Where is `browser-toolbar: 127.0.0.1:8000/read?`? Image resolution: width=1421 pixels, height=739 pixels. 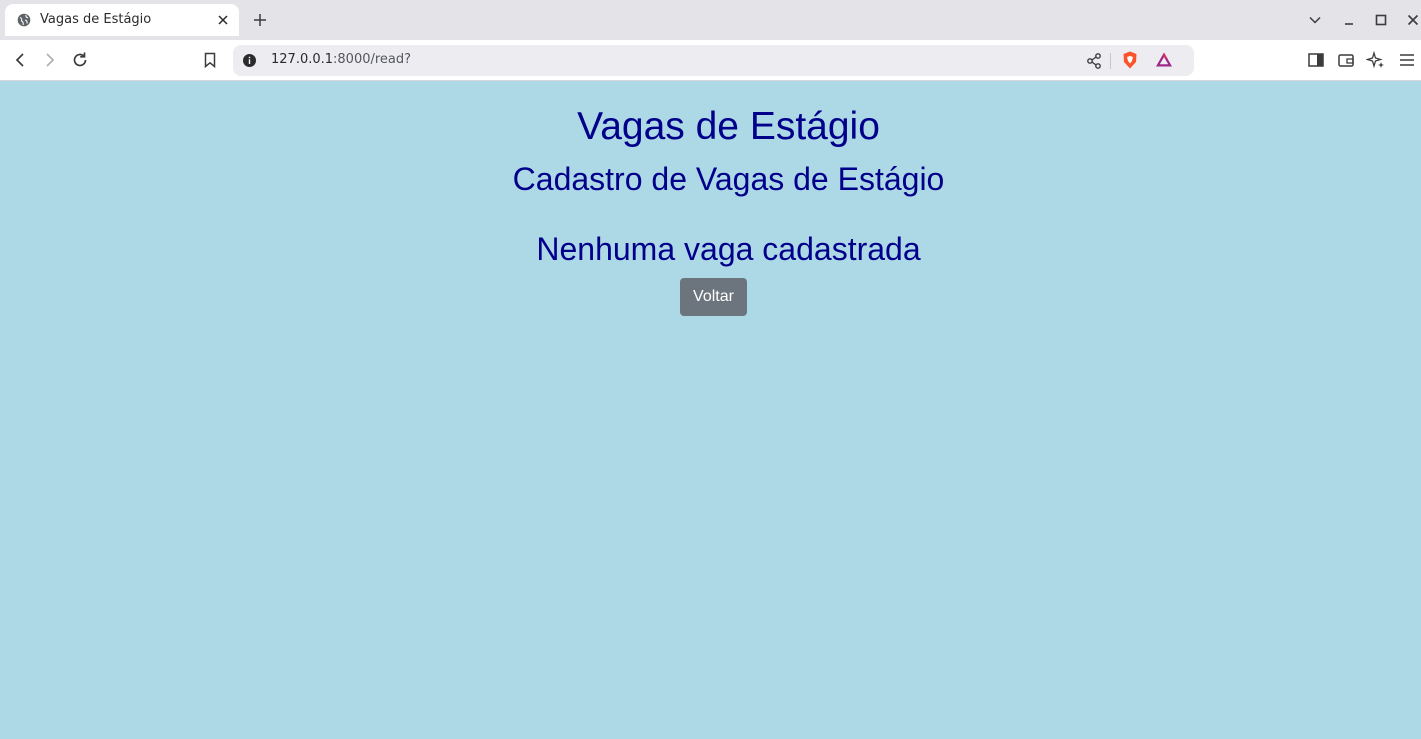 browser-toolbar: 127.0.0.1:8000/read? is located at coordinates (710, 60).